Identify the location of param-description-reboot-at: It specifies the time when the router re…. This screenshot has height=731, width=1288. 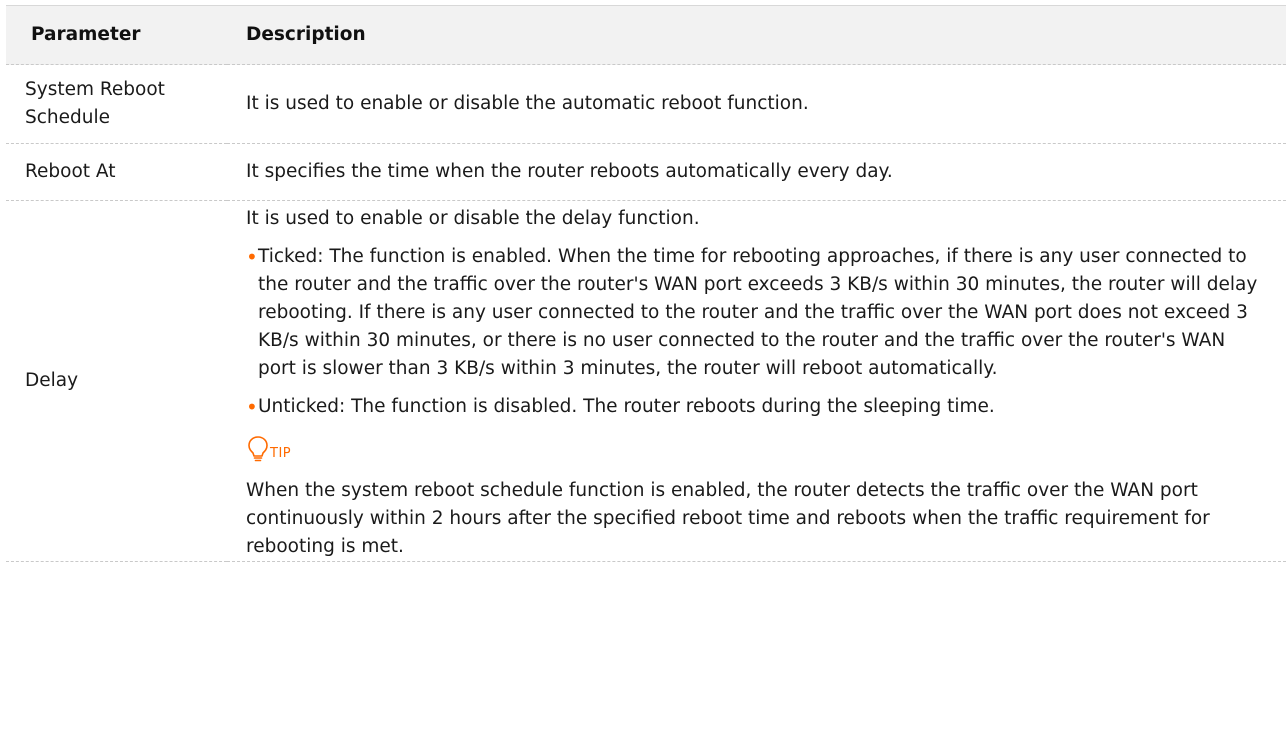
(756, 172).